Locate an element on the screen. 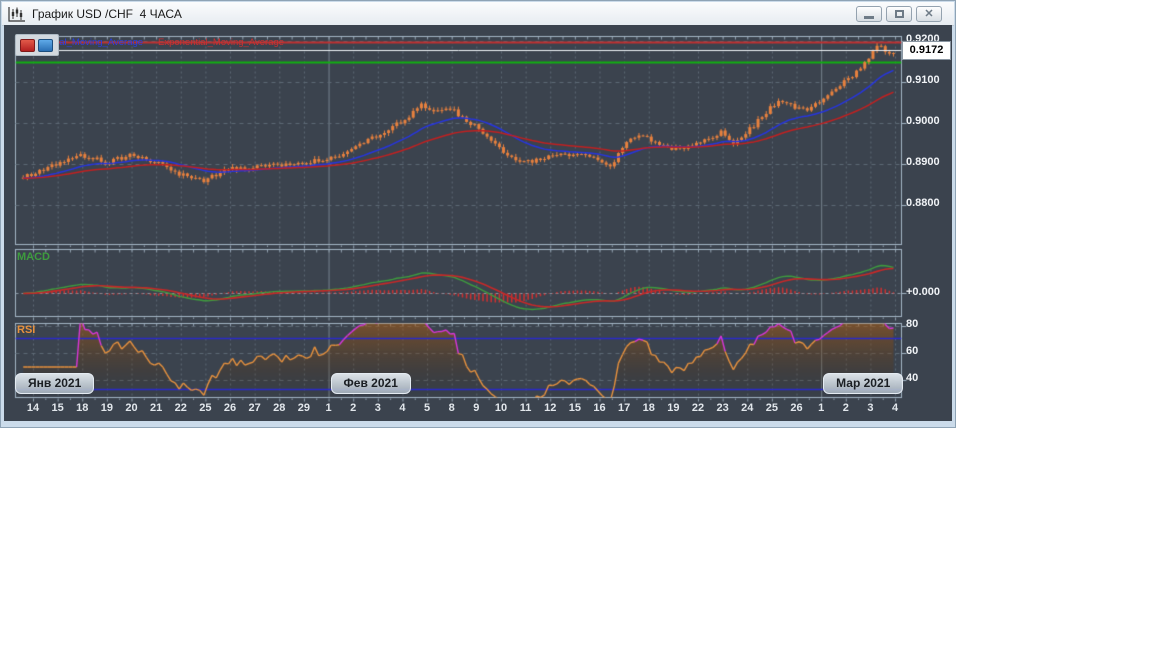 The height and width of the screenshot is (648, 1152). restore-window-icon is located at coordinates (899, 14).